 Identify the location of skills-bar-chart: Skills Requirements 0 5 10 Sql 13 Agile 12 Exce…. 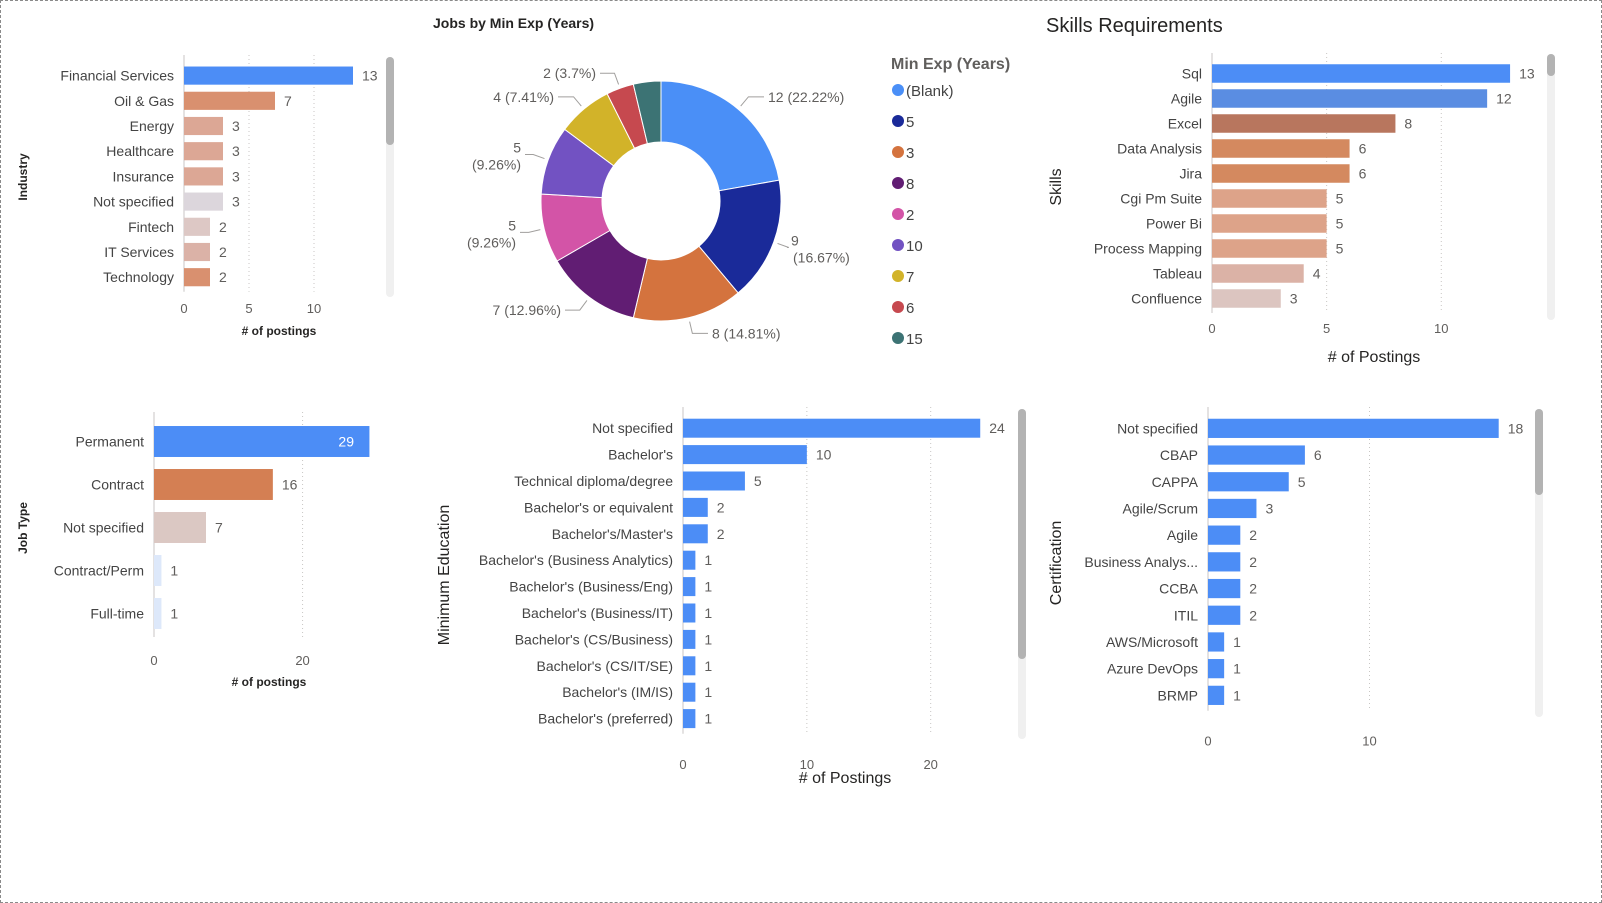
(1306, 188).